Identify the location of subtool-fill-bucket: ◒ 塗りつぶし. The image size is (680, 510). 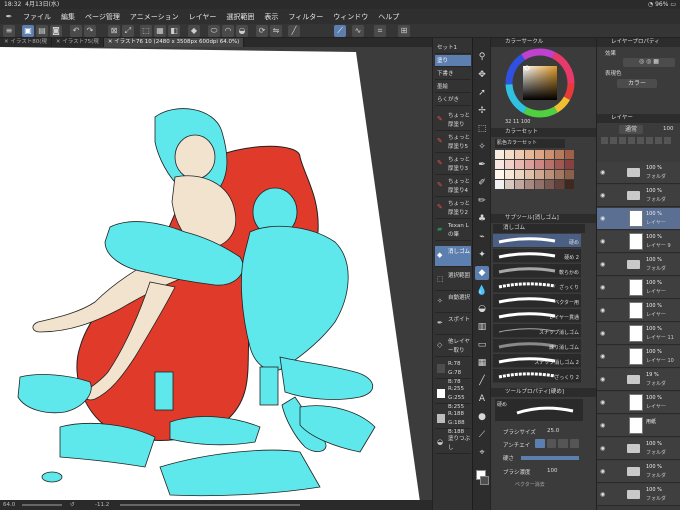
(453, 443).